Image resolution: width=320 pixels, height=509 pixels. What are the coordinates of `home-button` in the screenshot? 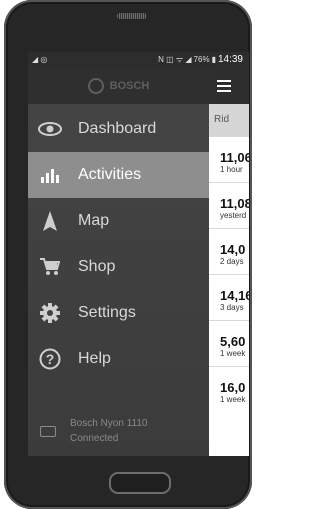 It's located at (140, 483).